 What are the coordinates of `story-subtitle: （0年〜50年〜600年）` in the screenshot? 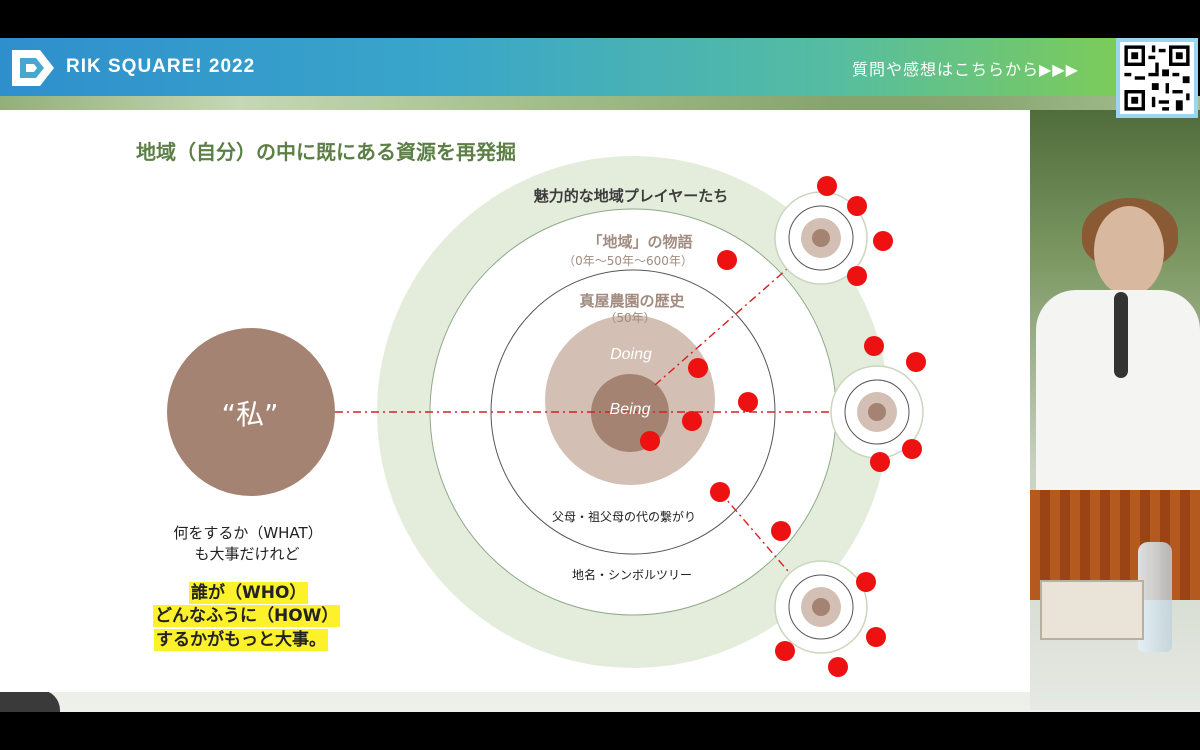 It's located at (628, 261).